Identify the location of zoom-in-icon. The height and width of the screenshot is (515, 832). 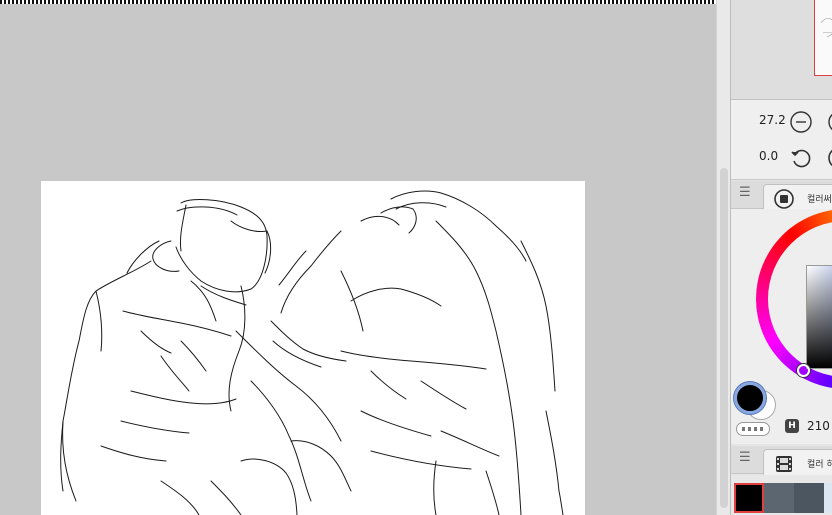
(829, 122).